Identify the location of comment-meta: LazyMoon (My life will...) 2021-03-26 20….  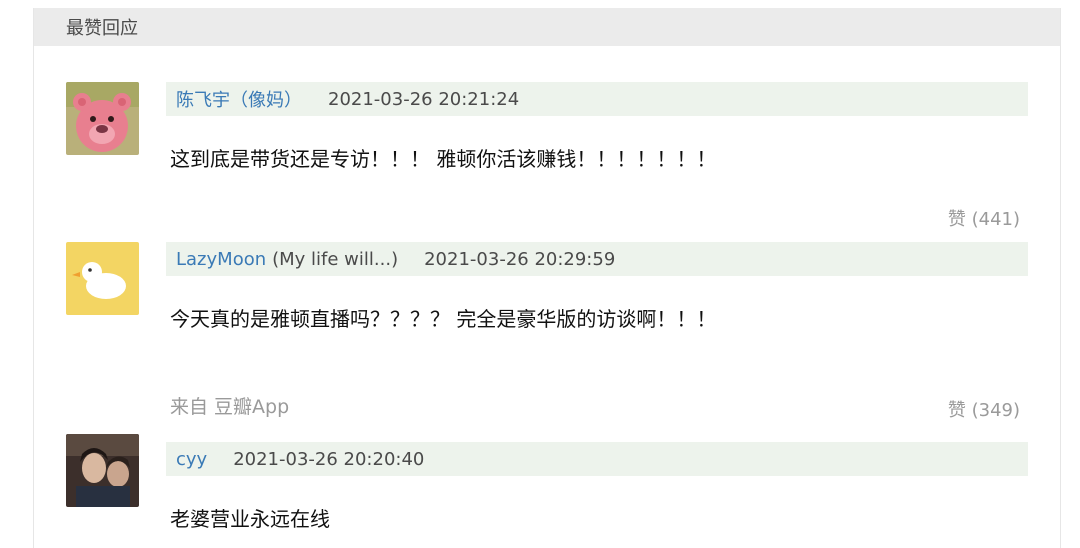
(597, 259).